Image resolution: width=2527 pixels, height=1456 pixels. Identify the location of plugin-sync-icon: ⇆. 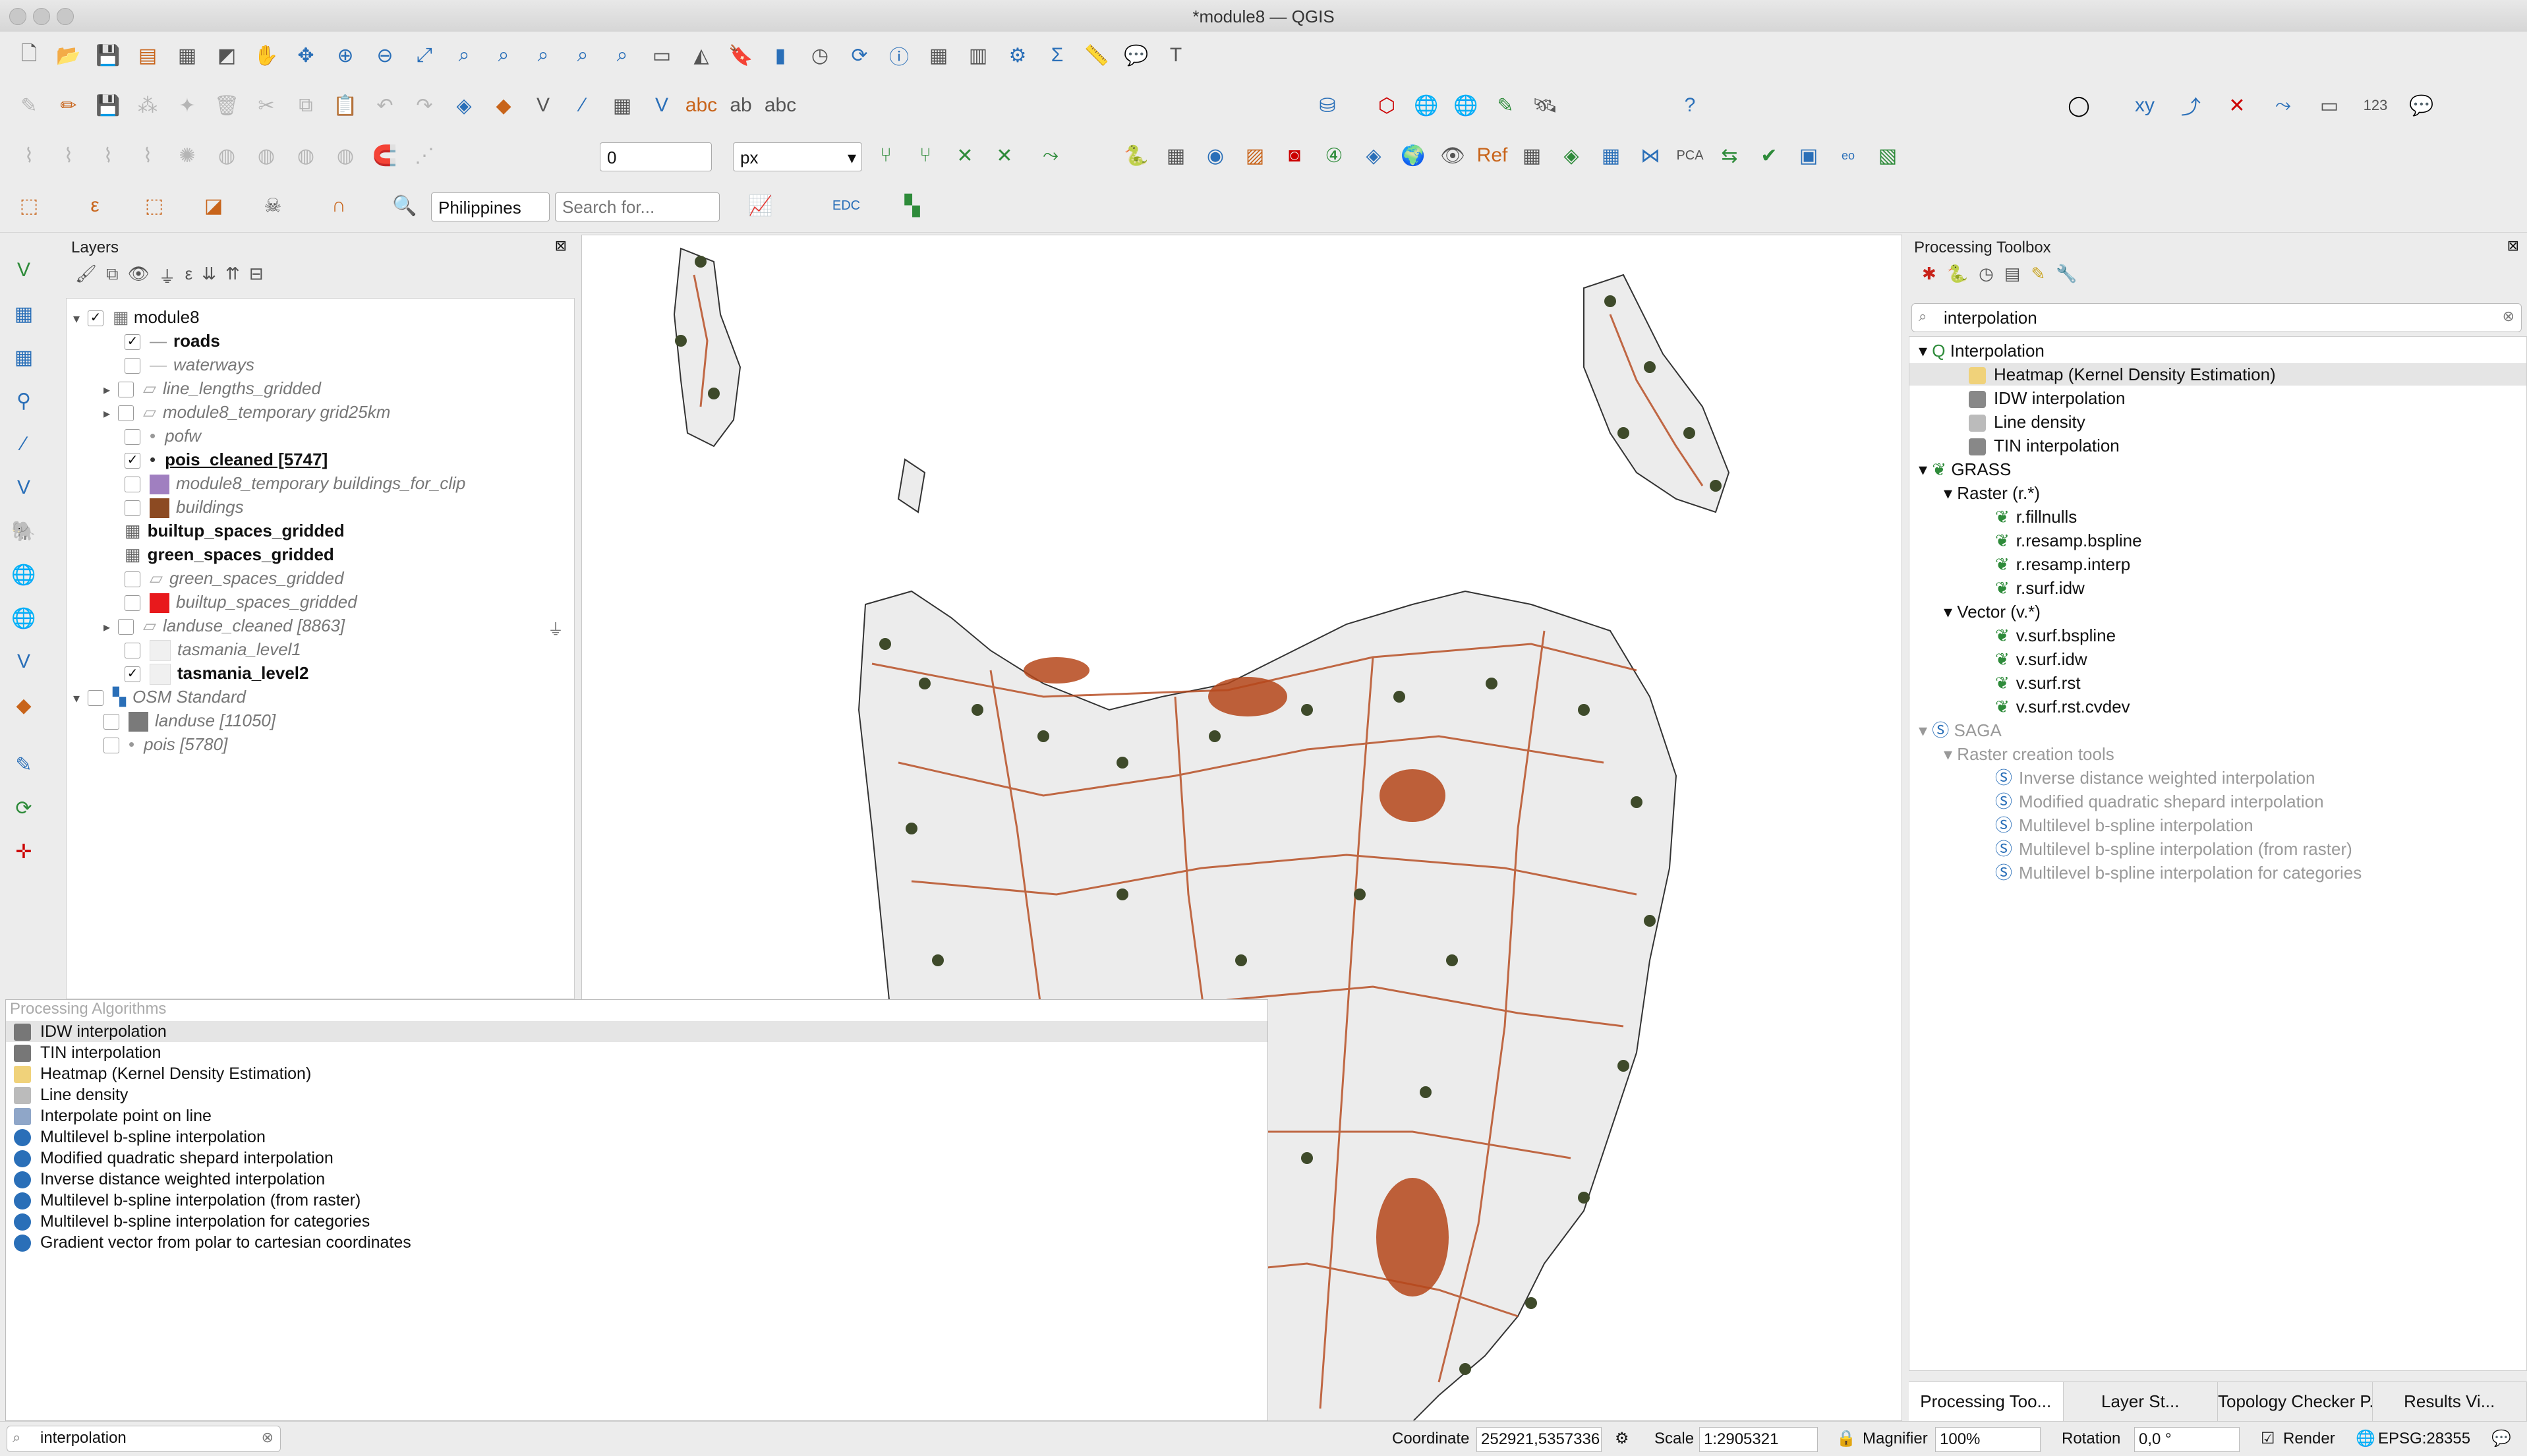
(1730, 155).